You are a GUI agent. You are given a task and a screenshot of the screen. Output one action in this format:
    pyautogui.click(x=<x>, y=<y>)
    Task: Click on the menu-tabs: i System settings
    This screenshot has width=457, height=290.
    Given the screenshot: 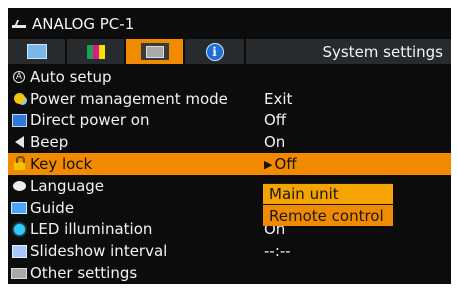 What is the action you would take?
    pyautogui.click(x=229, y=51)
    